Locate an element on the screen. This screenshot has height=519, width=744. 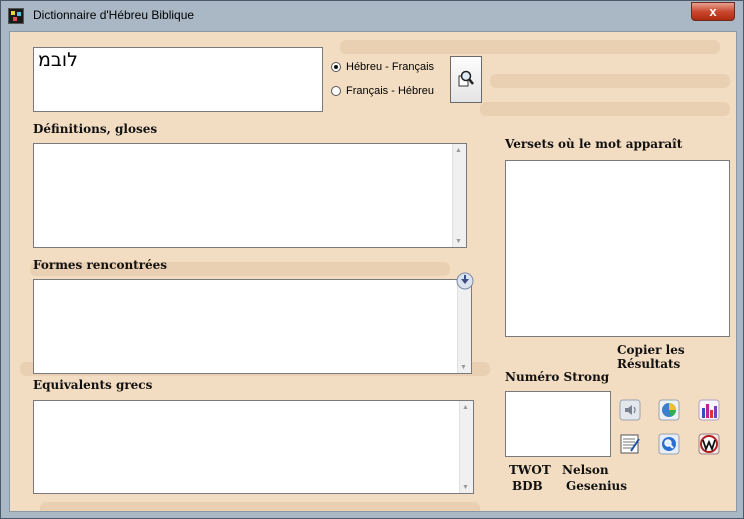
wiki-button is located at coordinates (709, 444).